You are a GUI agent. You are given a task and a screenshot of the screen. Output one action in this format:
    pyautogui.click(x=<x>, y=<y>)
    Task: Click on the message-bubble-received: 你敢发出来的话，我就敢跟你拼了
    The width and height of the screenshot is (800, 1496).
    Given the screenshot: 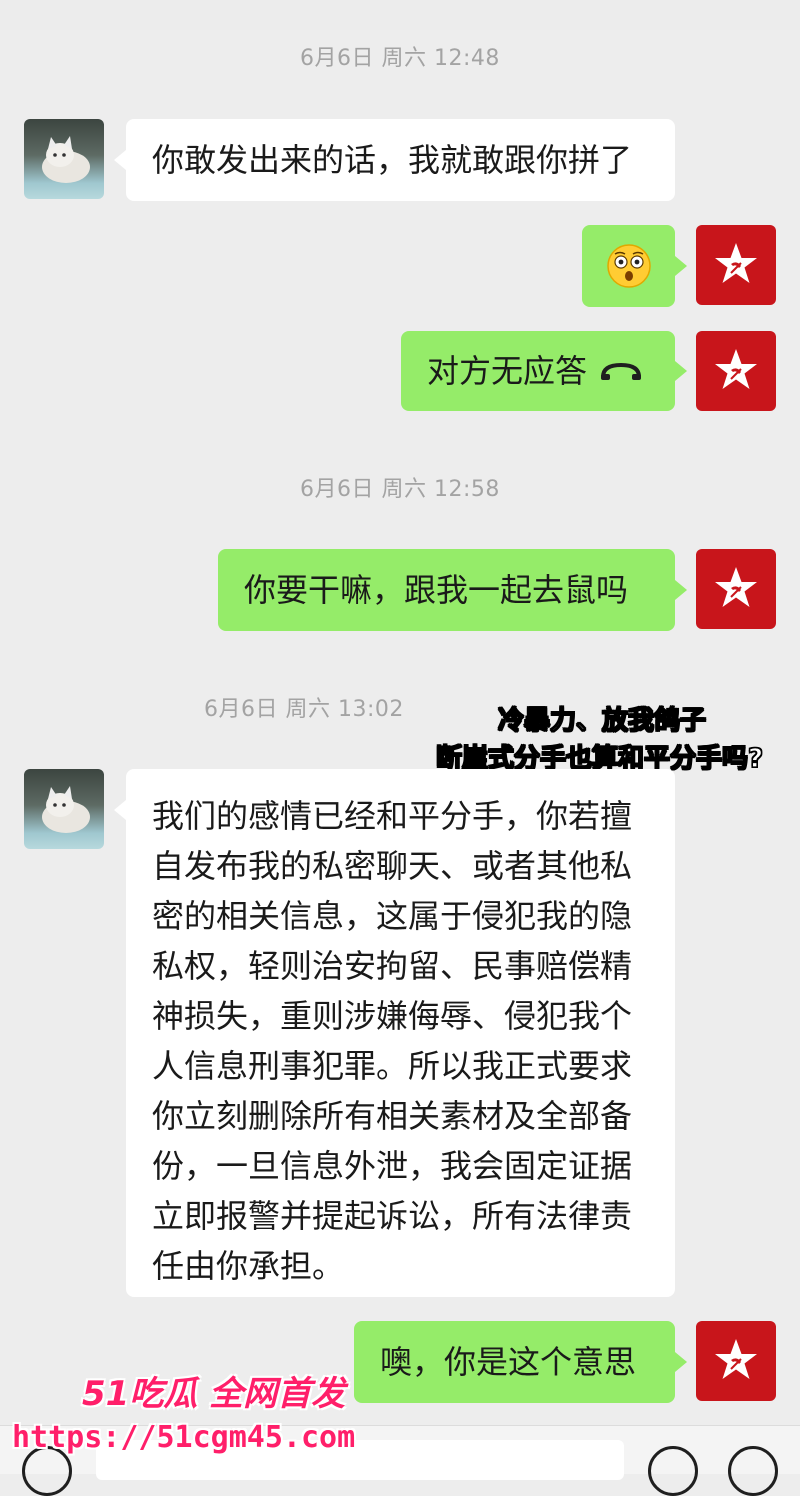 What is the action you would take?
    pyautogui.click(x=400, y=160)
    